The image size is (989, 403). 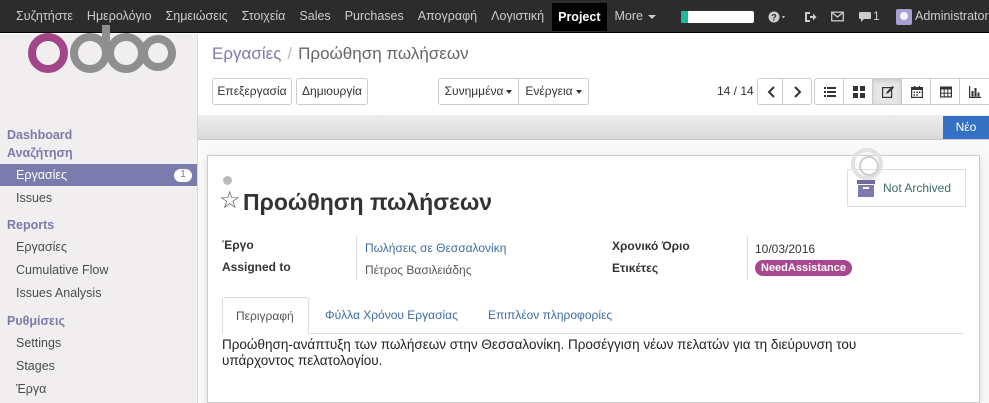 I want to click on menu-accounting: Λογιστική, so click(x=517, y=16).